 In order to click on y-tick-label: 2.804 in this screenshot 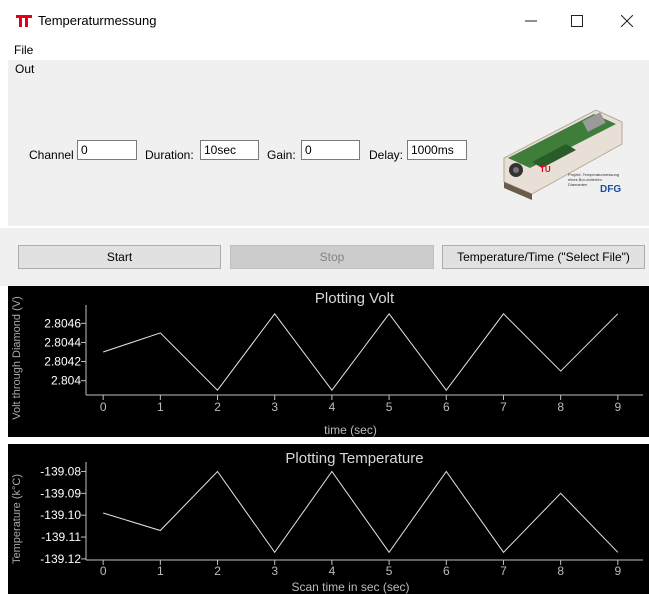, I will do `click(66, 381)`.